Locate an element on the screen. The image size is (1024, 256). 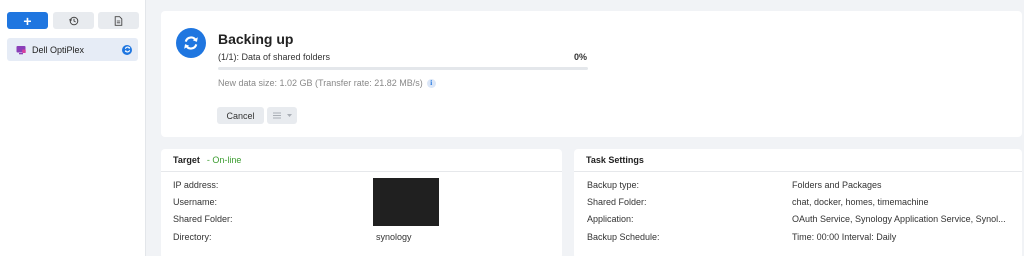
sidebar: + Dell OptiPlex is located at coordinates (73, 128).